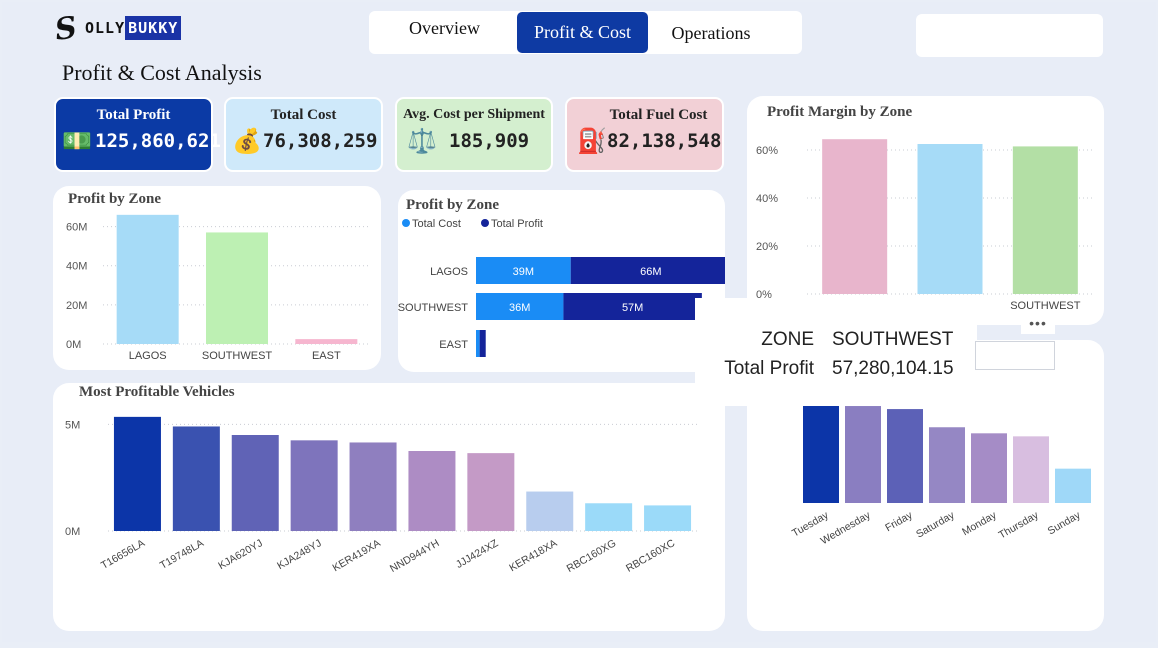 The image size is (1158, 648). What do you see at coordinates (650, 272) in the screenshot?
I see `data-label: 66M` at bounding box center [650, 272].